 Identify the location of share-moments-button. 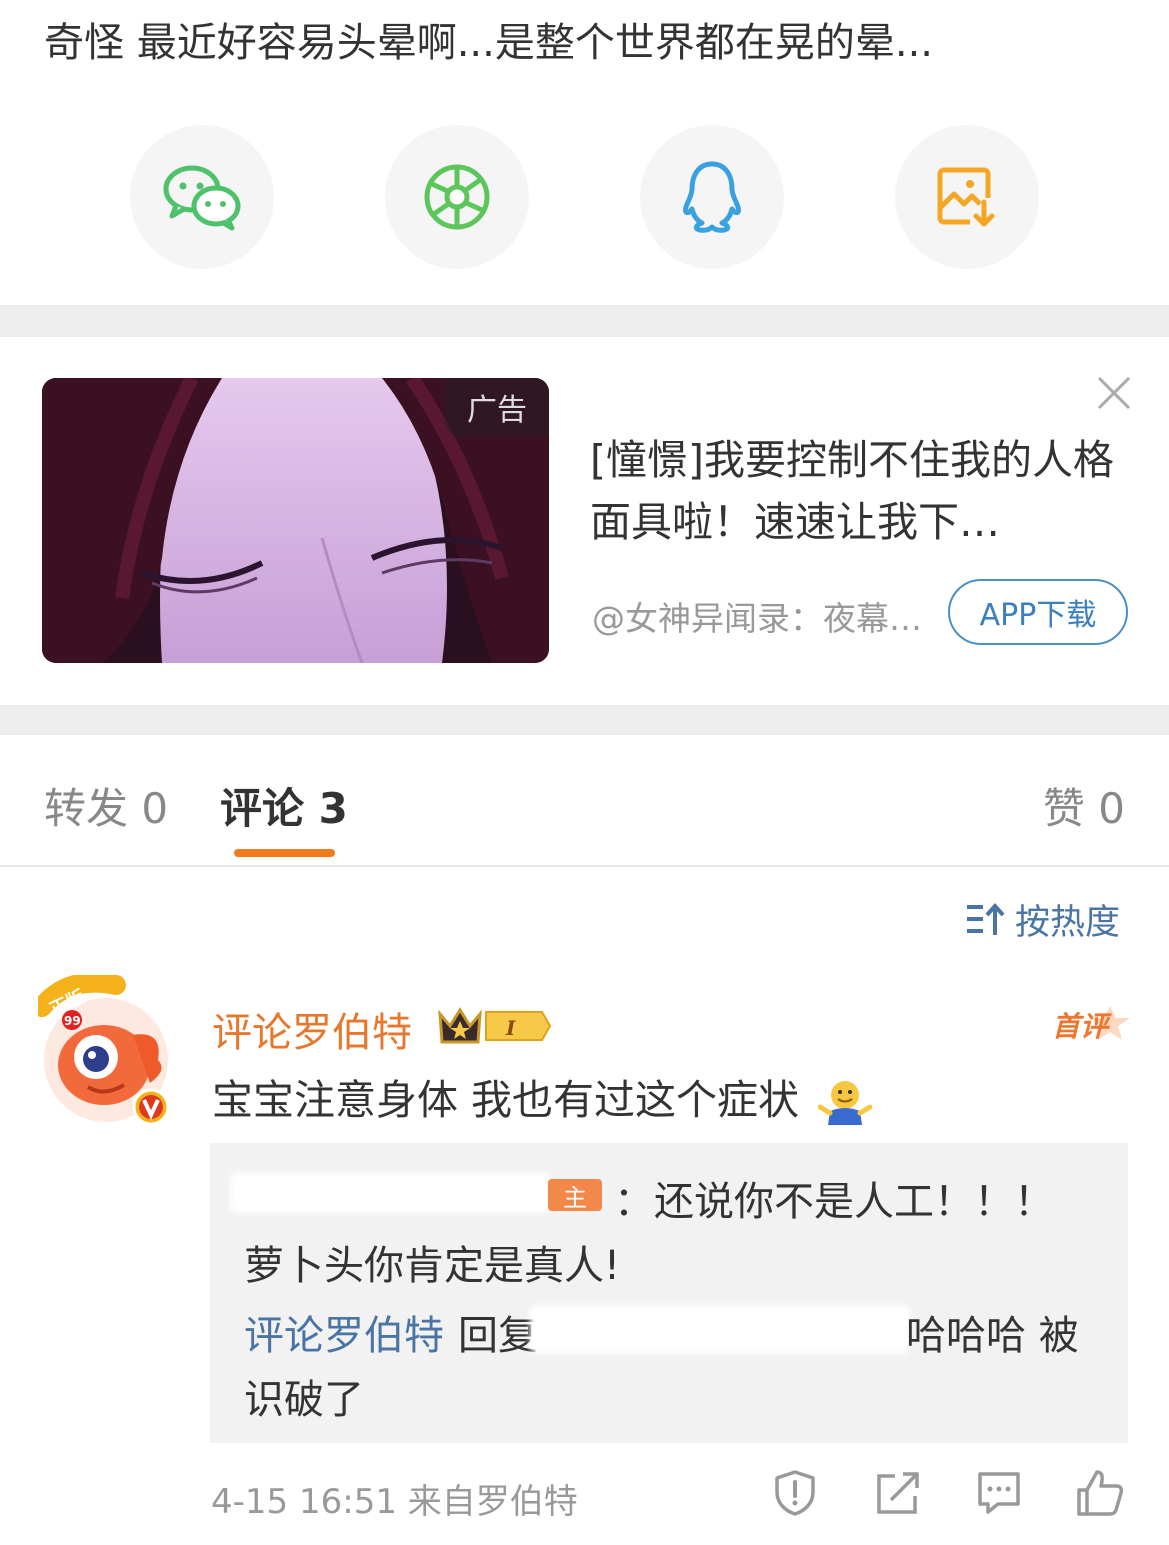
(457, 197).